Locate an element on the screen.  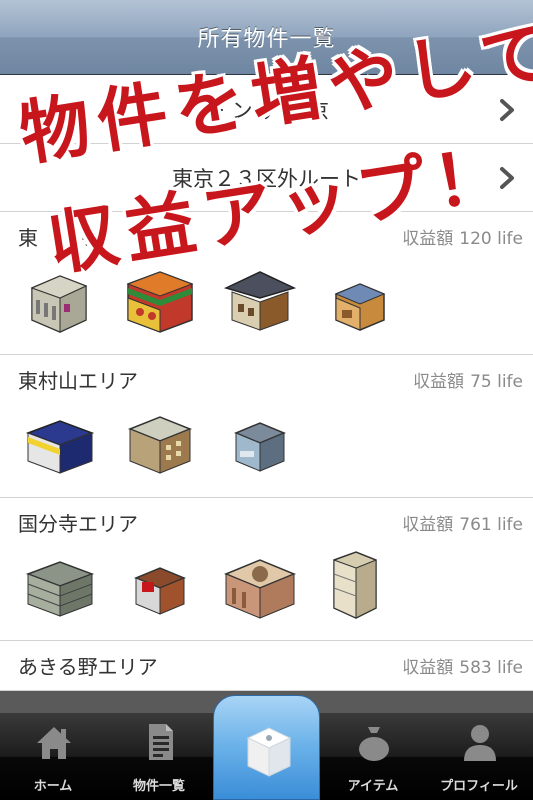
japanese-house-icon is located at coordinates (260, 298).